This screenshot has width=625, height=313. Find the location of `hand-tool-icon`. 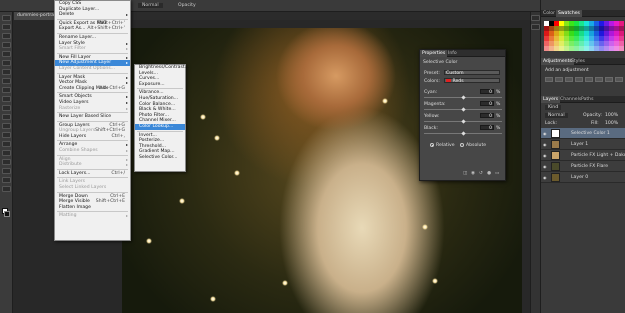

hand-tool-icon is located at coordinates (6, 180).